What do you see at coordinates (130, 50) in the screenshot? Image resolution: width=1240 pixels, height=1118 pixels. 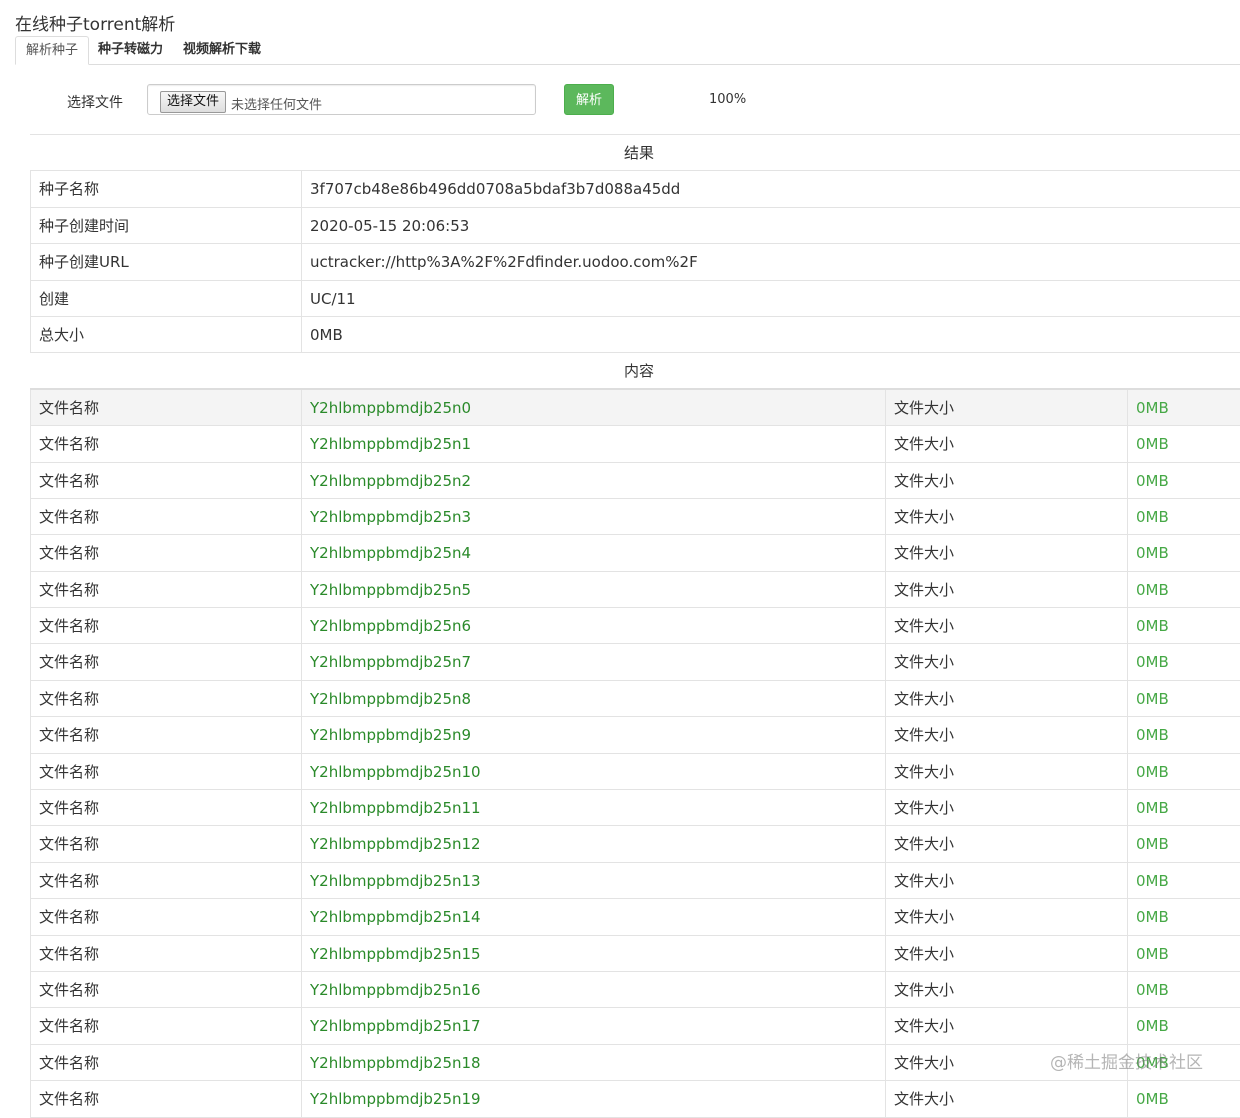 I see `tab-torrent-to-magnet: 种子转磁力` at bounding box center [130, 50].